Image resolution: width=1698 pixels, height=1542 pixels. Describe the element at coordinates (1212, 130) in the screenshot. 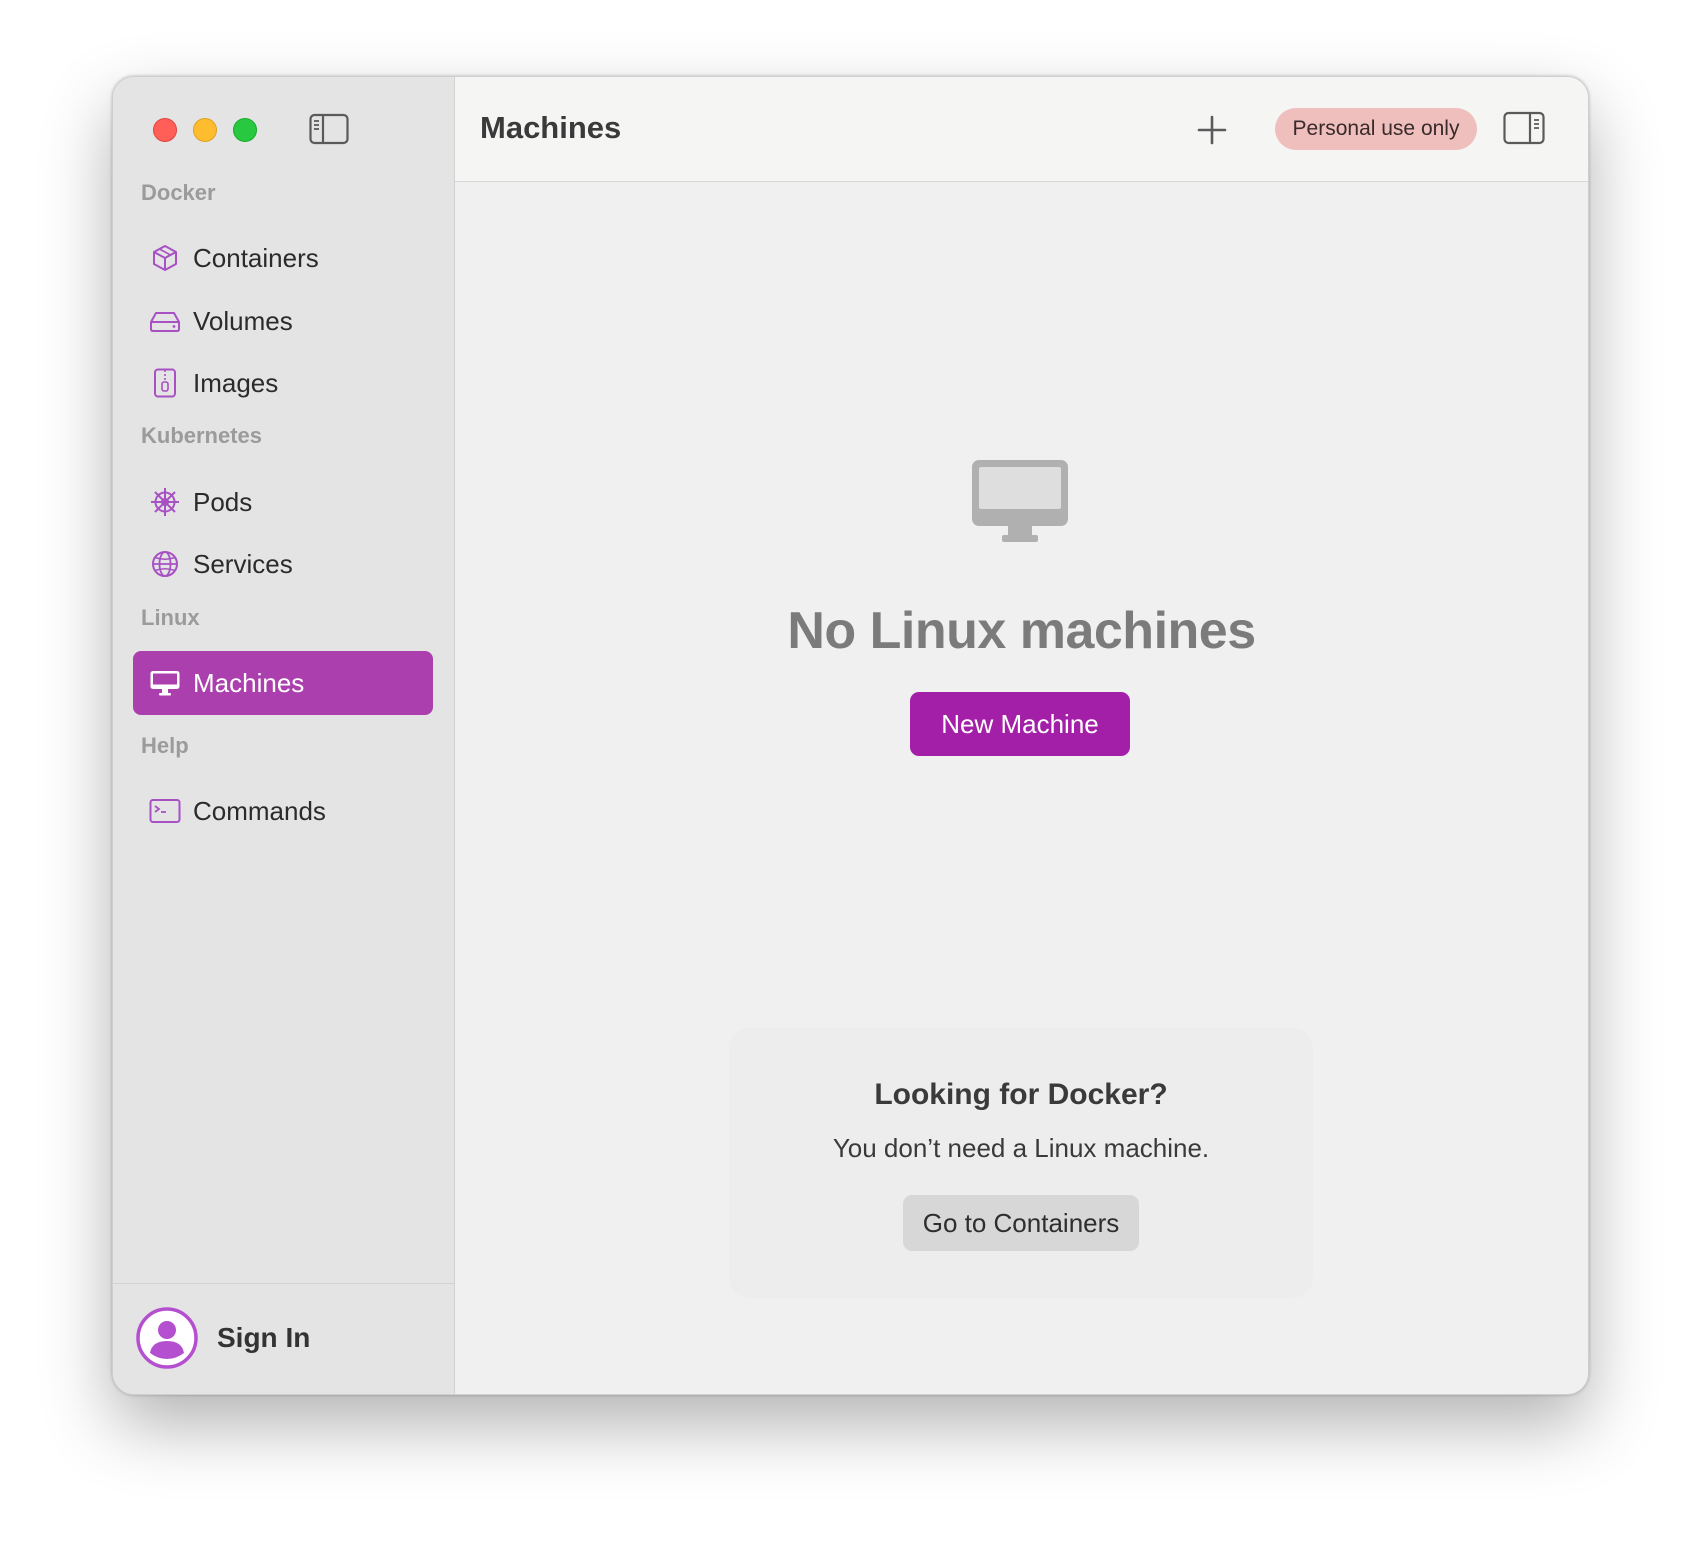

I see `plus-icon` at that location.